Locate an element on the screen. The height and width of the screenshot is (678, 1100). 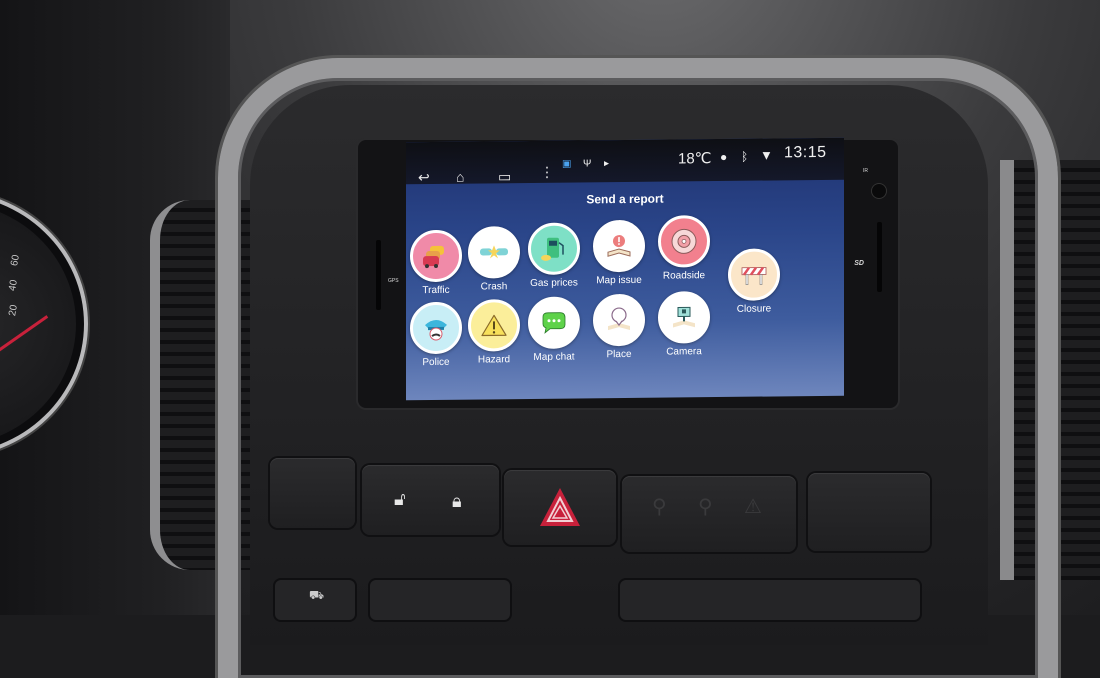
airbag-indicator-panel: ⚲ ⚲ ⚠ is located at coordinates (709, 514).